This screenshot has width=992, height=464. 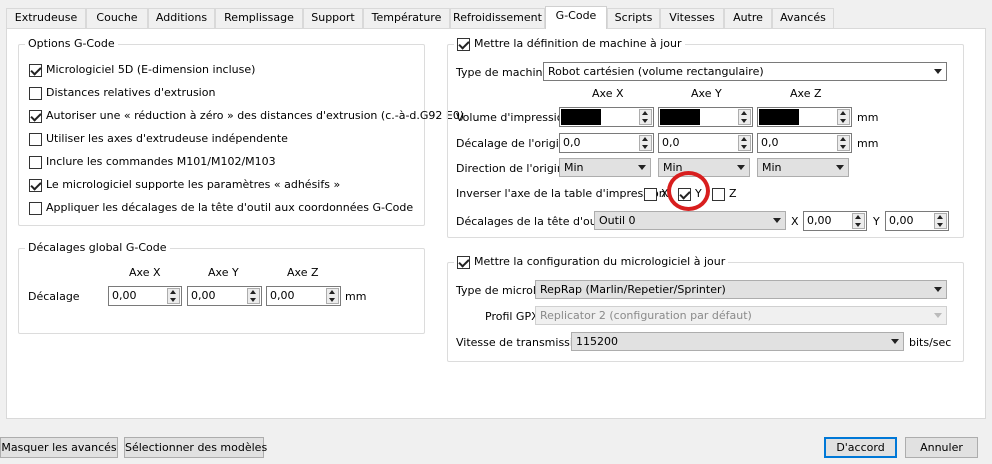 I want to click on machine-definition-checkbox, so click(x=463, y=44).